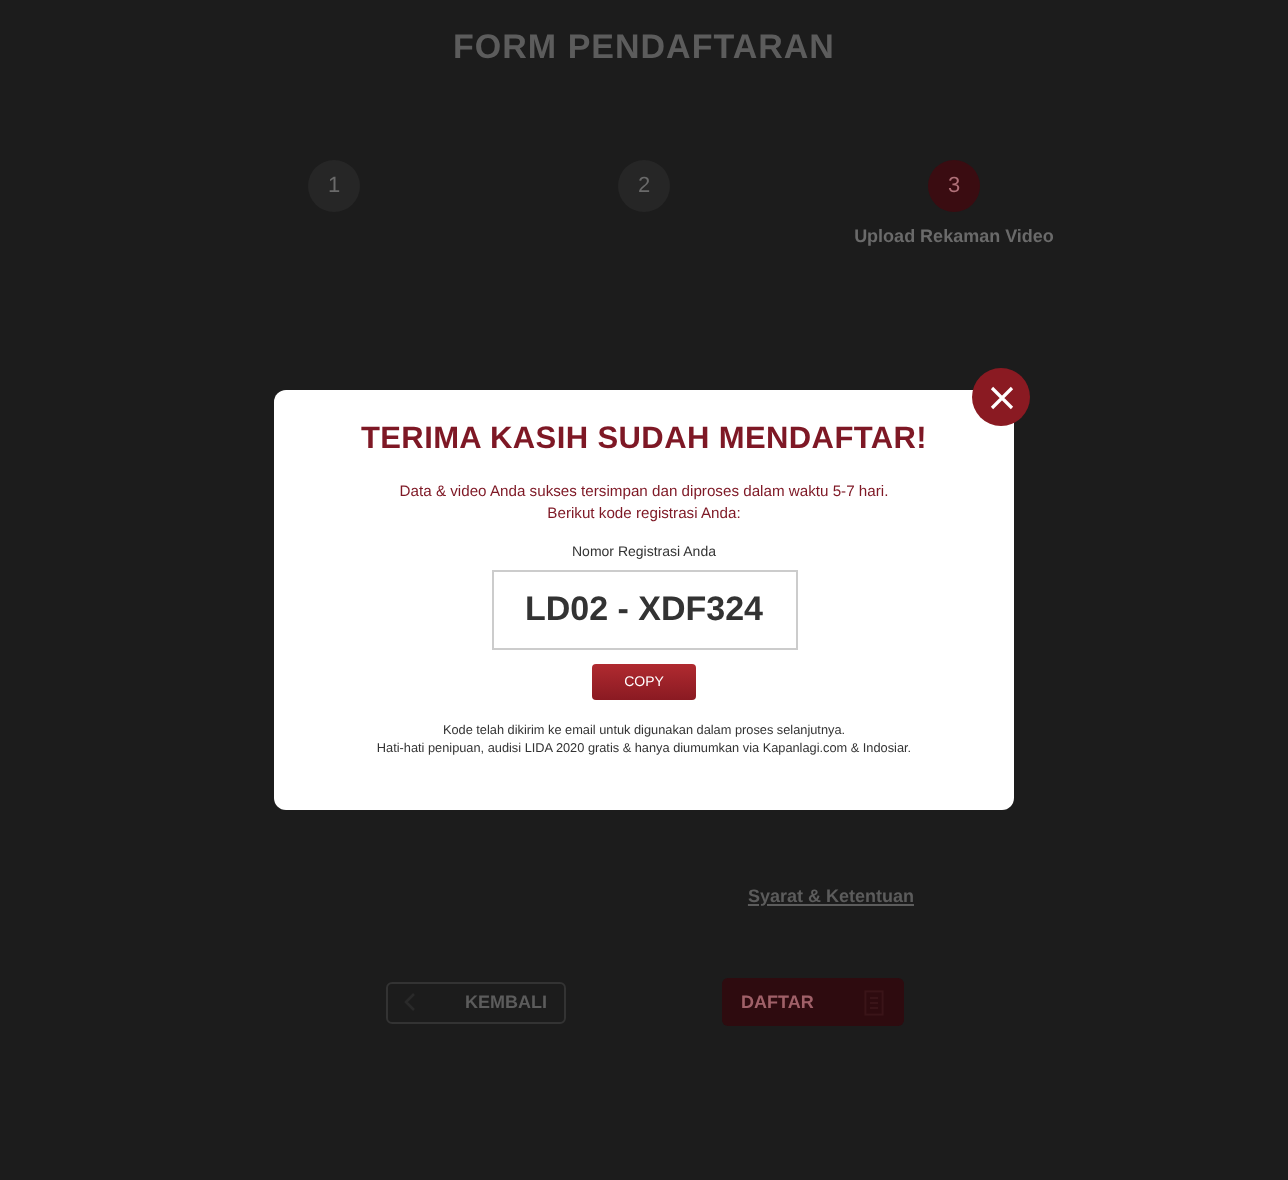 The width and height of the screenshot is (1288, 1180). Describe the element at coordinates (334, 186) in the screenshot. I see `step-number: 1` at that location.